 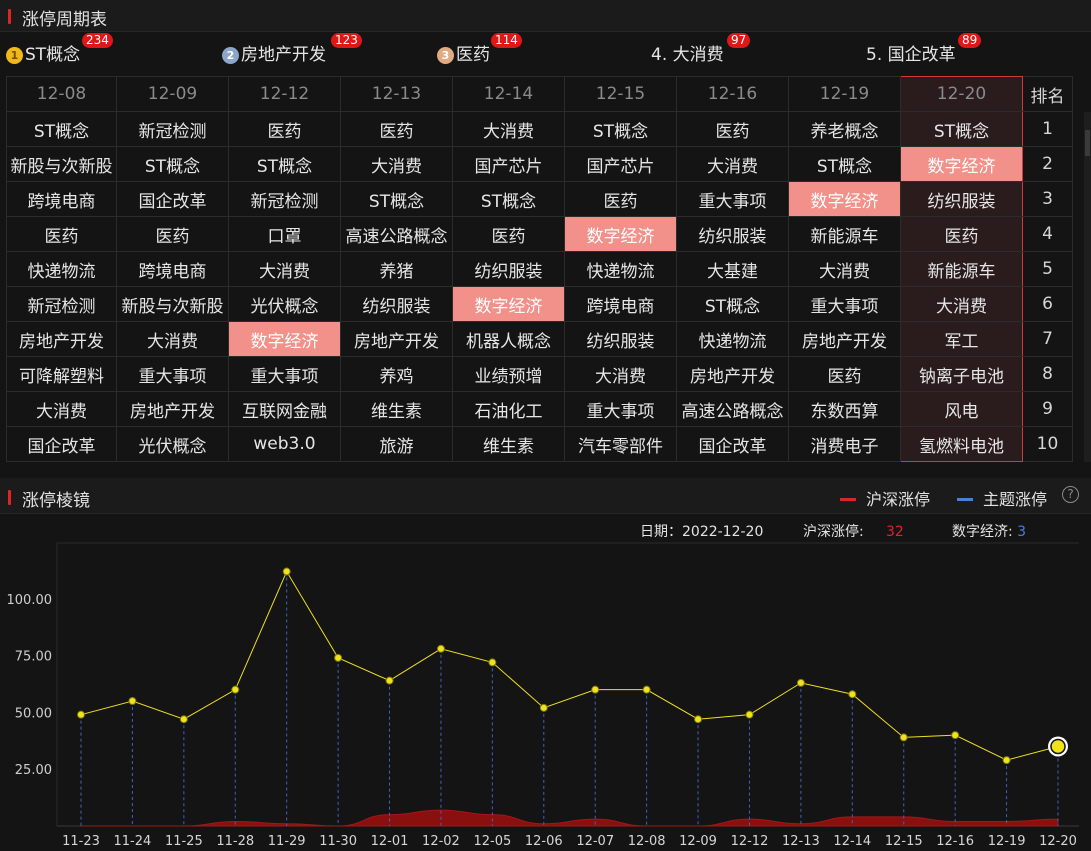 What do you see at coordinates (61, 374) in the screenshot?
I see `topic-cell: 可降解塑料` at bounding box center [61, 374].